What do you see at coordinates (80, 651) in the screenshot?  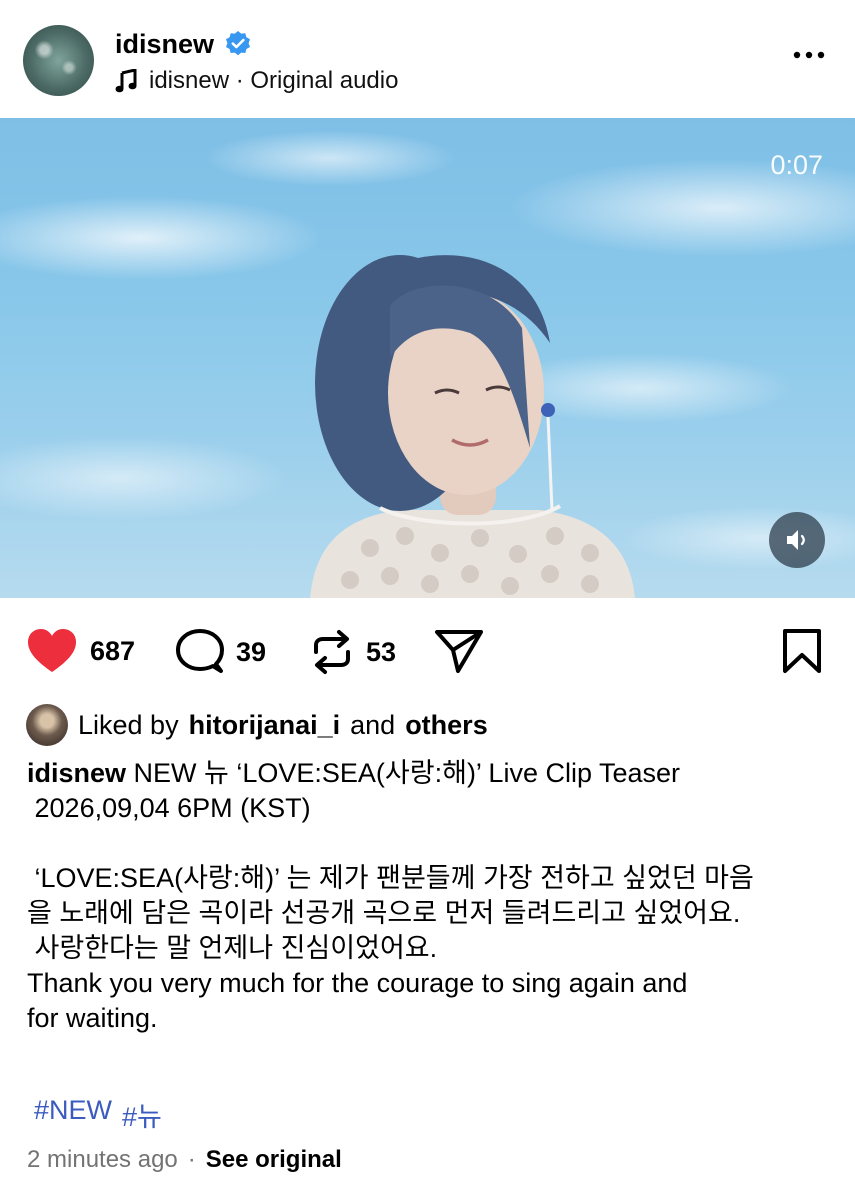 I see `like-action: 687` at bounding box center [80, 651].